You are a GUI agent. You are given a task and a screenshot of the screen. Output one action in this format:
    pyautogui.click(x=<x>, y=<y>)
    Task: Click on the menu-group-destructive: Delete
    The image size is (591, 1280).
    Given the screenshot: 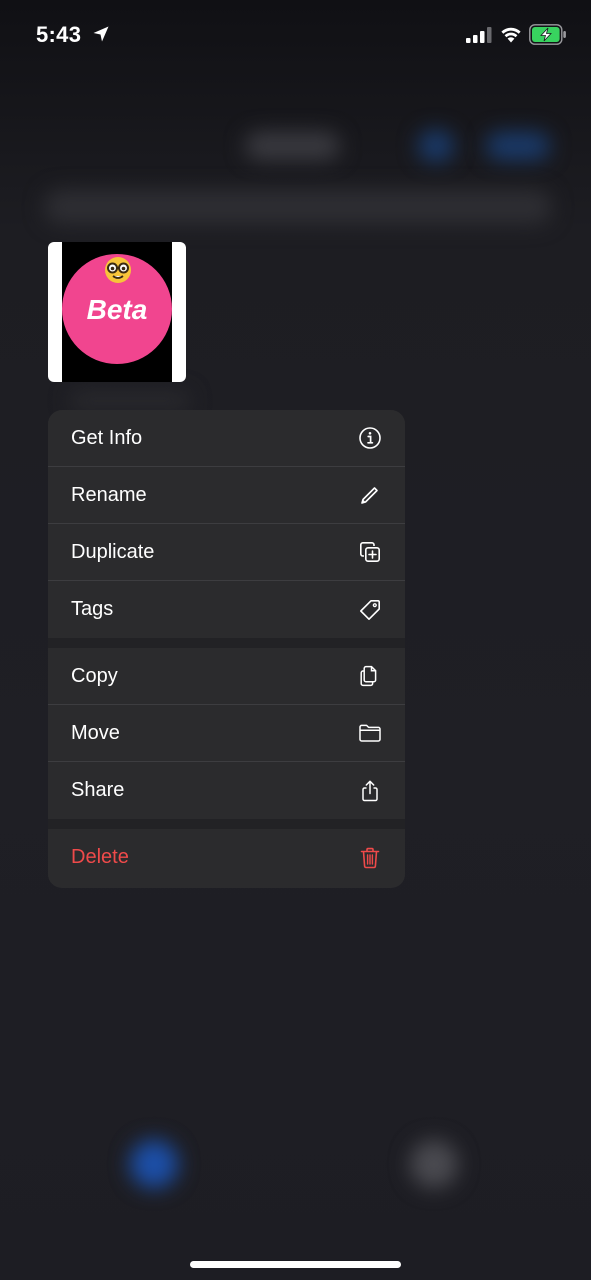 What is the action you would take?
    pyautogui.click(x=226, y=857)
    